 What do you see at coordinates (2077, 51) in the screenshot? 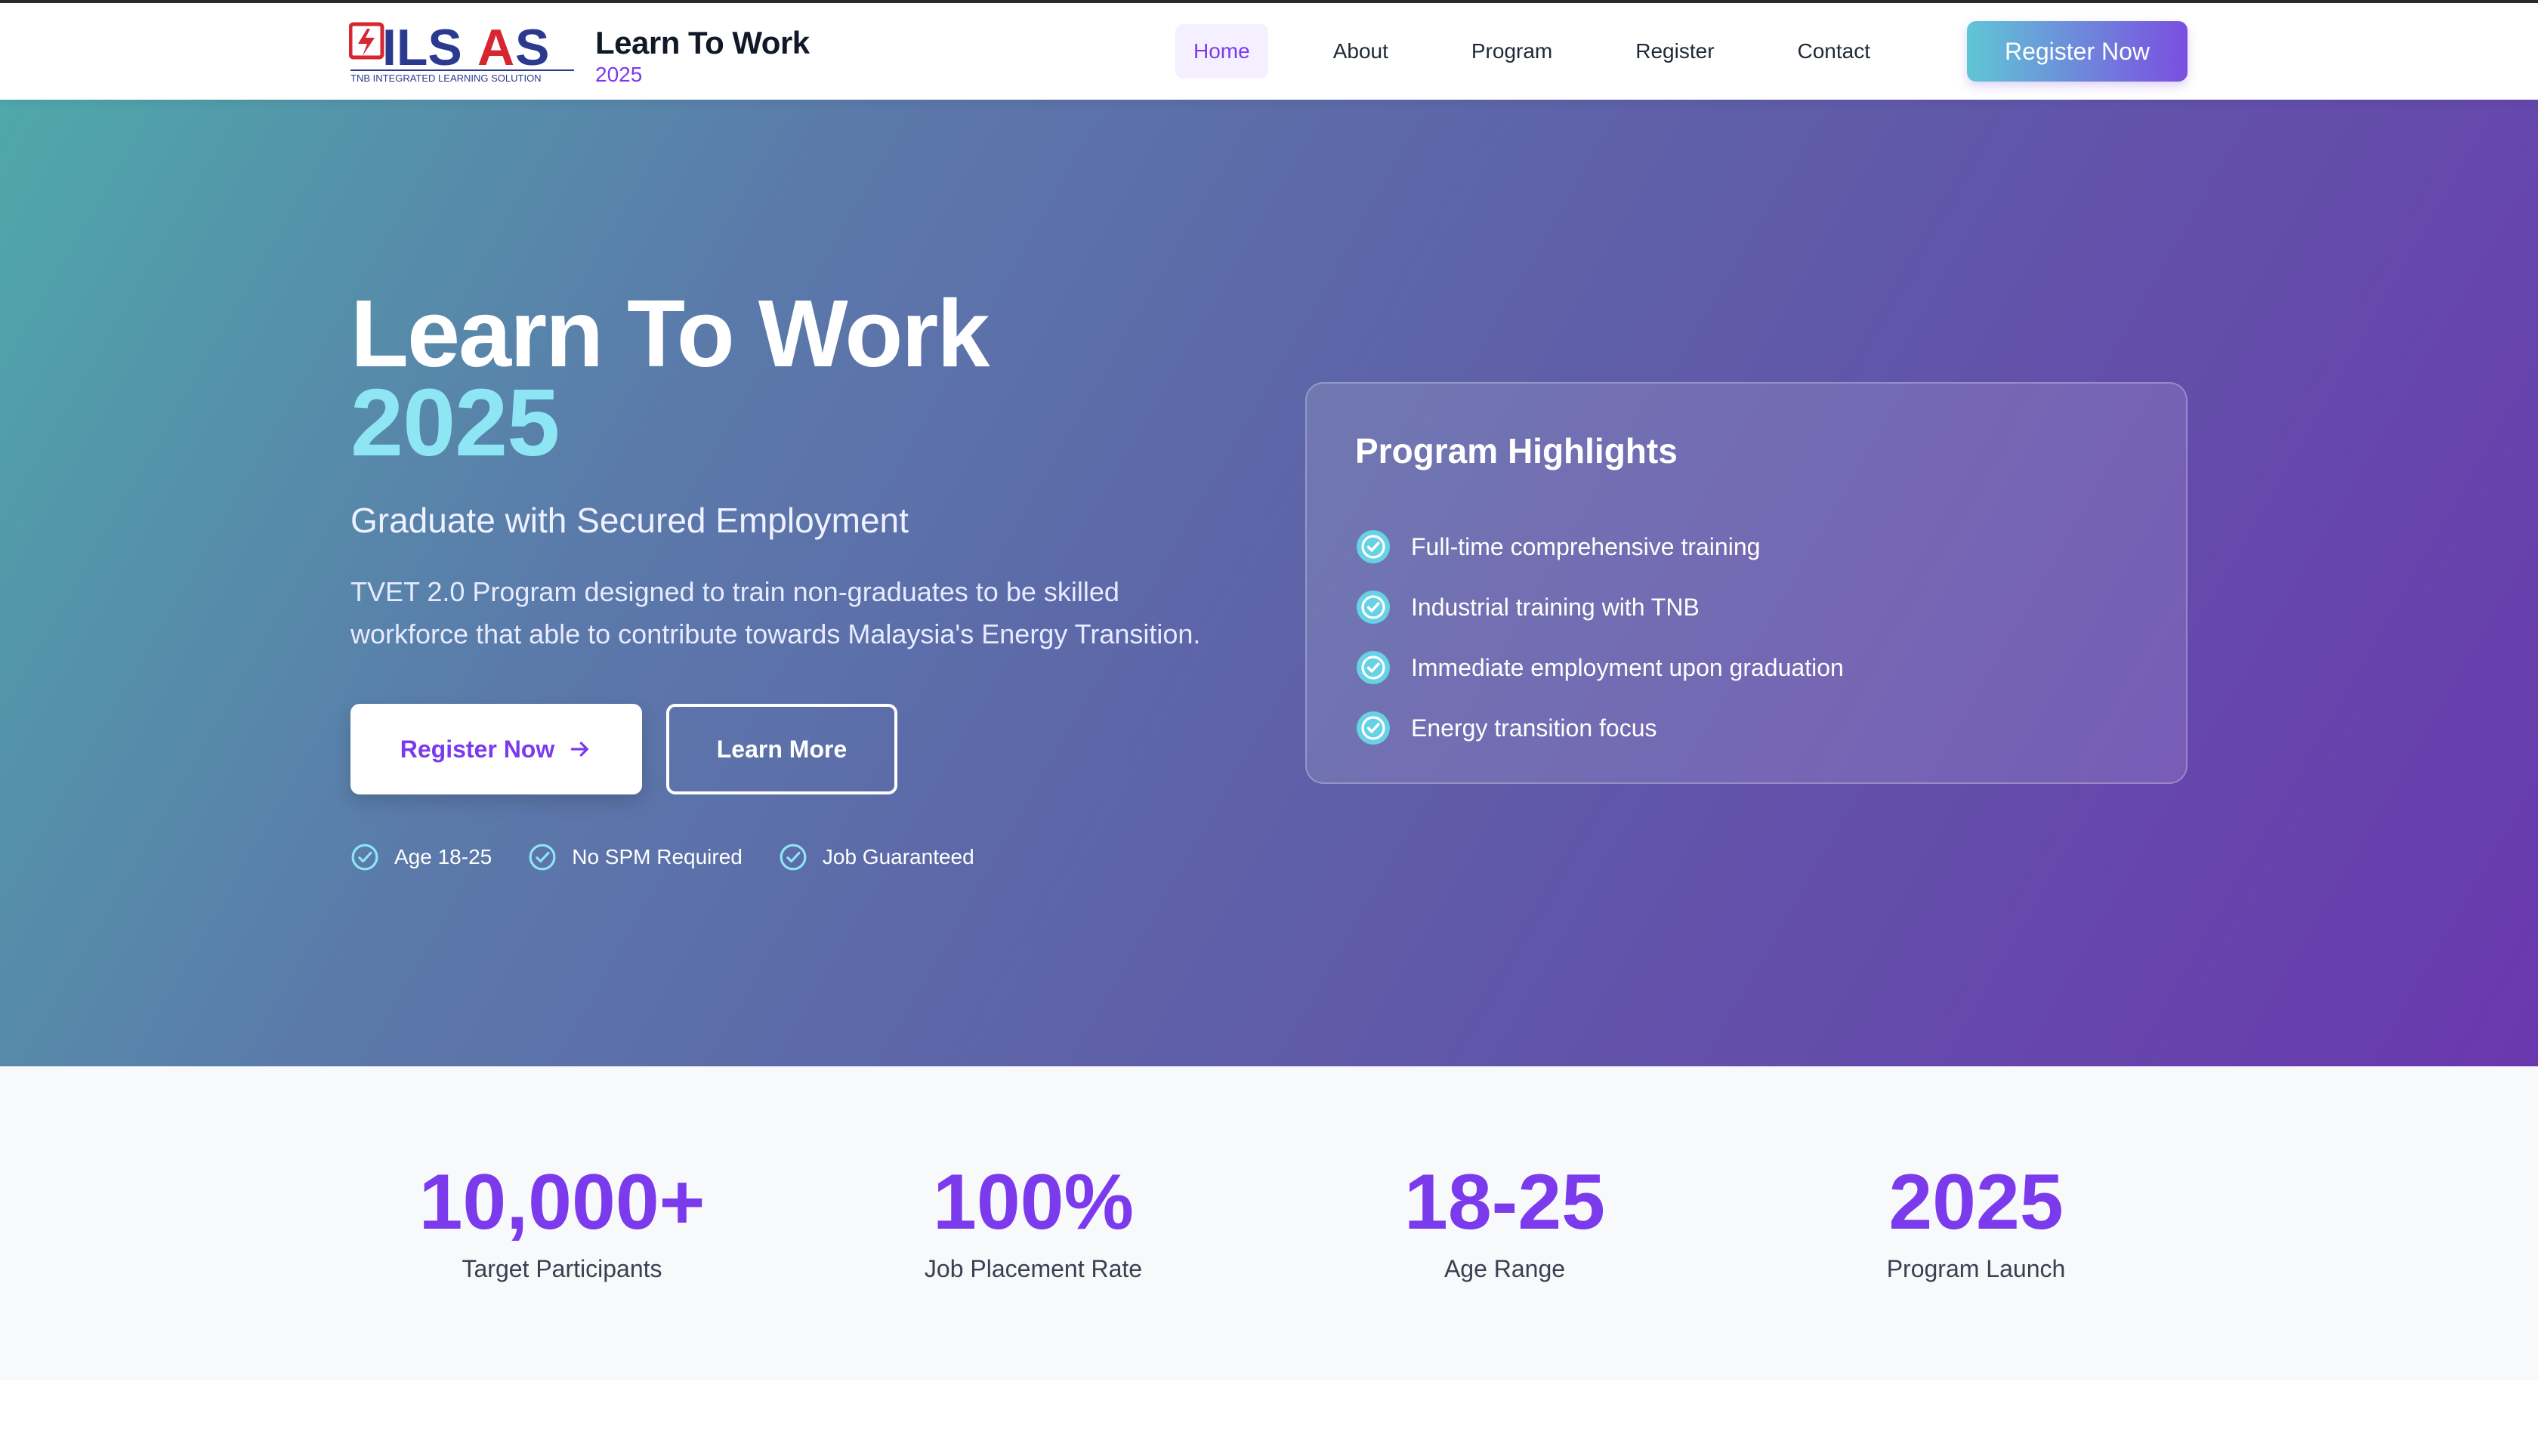
I see `header-register-button: Register Now` at bounding box center [2077, 51].